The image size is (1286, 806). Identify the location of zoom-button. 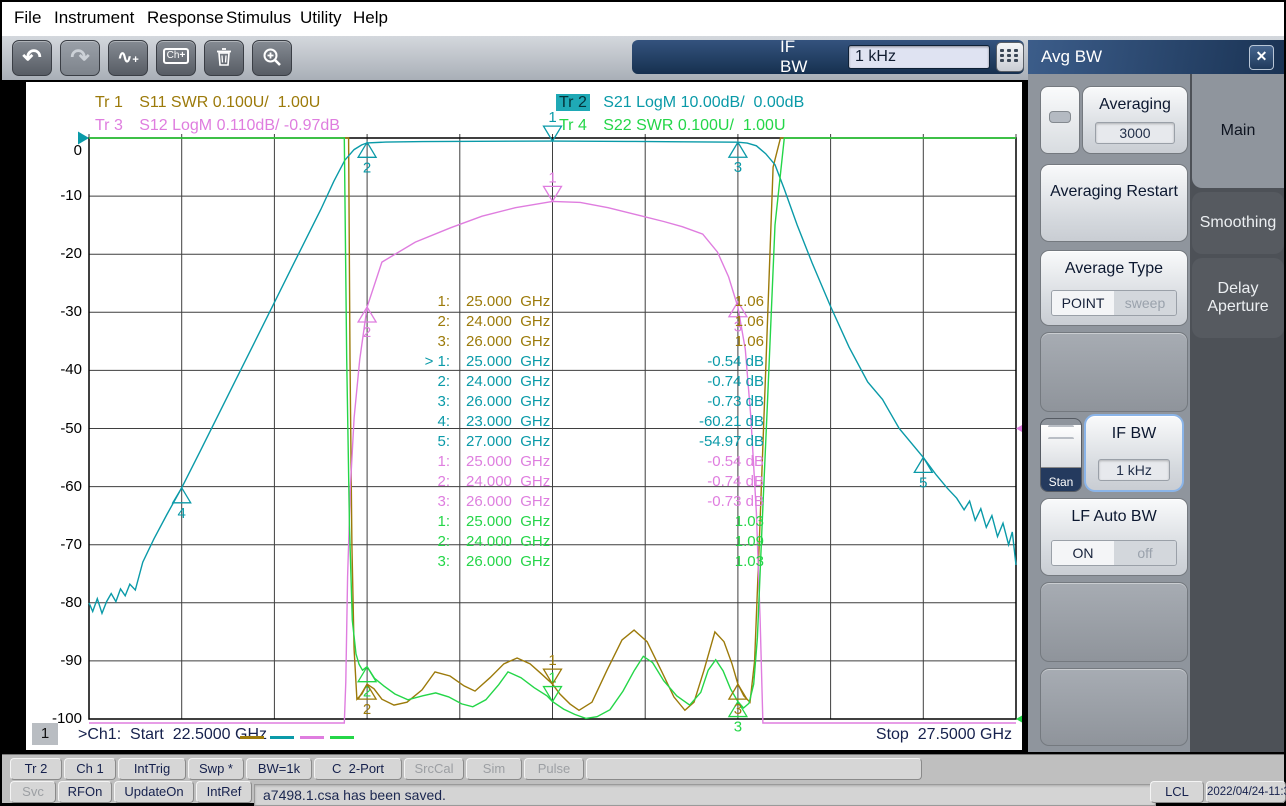
(272, 58).